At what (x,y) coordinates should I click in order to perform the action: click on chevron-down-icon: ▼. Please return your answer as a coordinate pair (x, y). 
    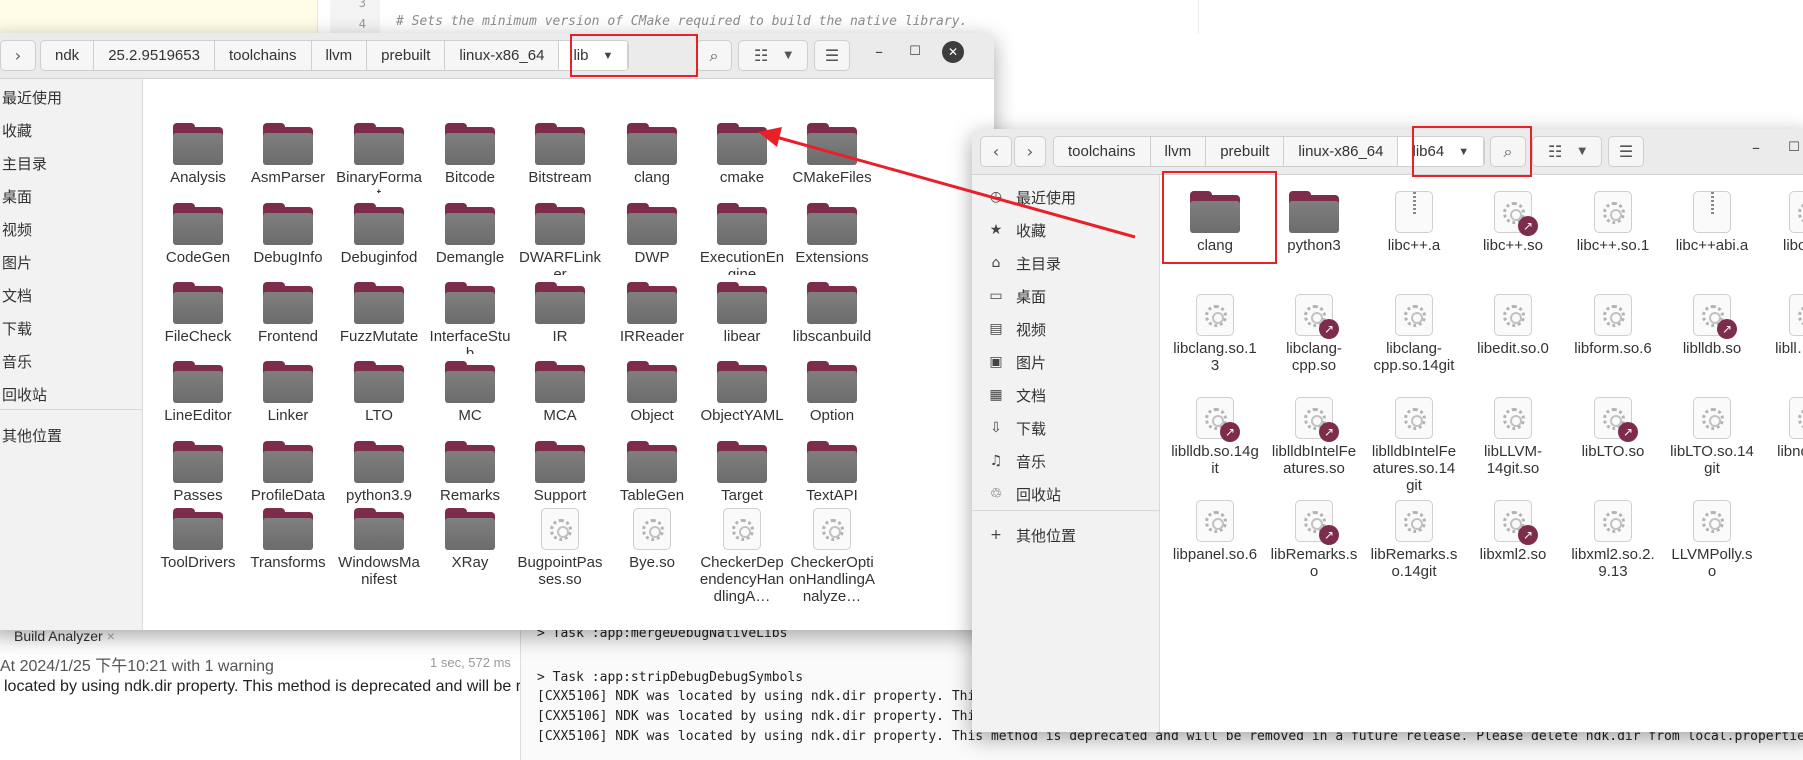
    Looking at the image, I should click on (607, 56).